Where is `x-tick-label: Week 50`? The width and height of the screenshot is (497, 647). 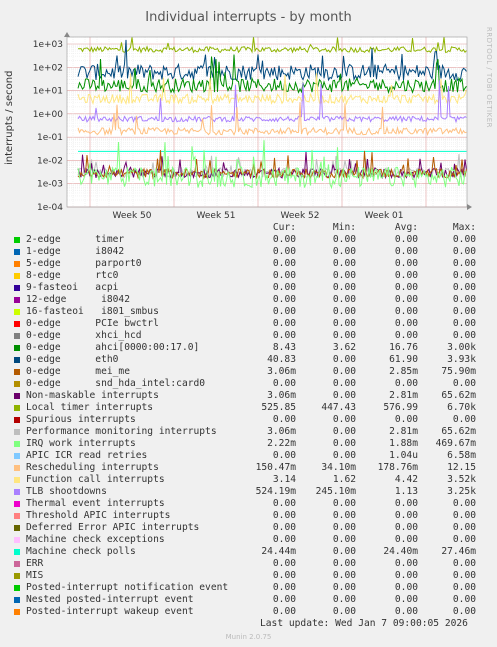
x-tick-label: Week 50 is located at coordinates (132, 215).